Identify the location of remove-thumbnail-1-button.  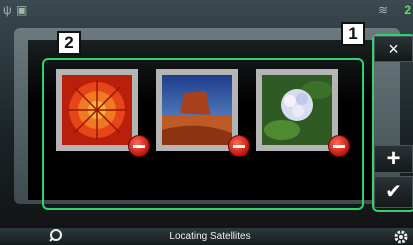
(139, 146).